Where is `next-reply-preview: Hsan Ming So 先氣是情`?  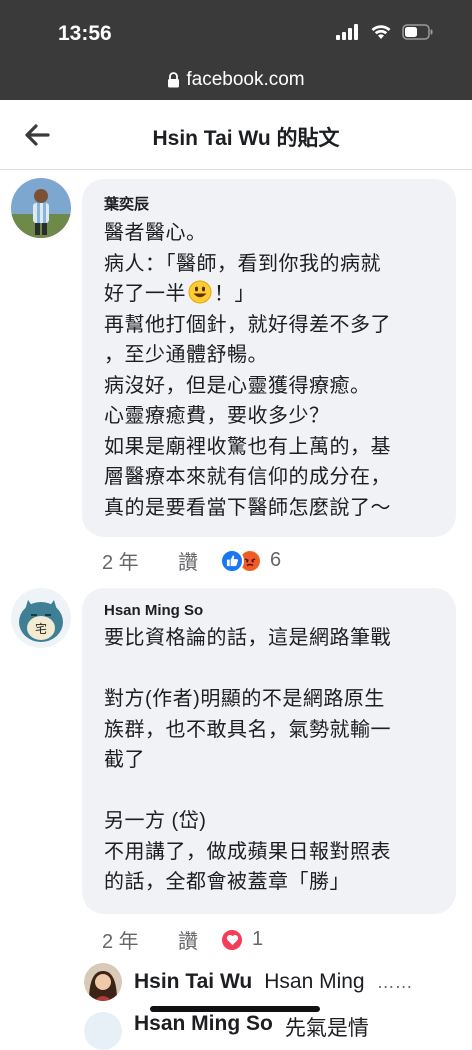 next-reply-preview: Hsan Ming So 先氣是情 is located at coordinates (226, 1031).